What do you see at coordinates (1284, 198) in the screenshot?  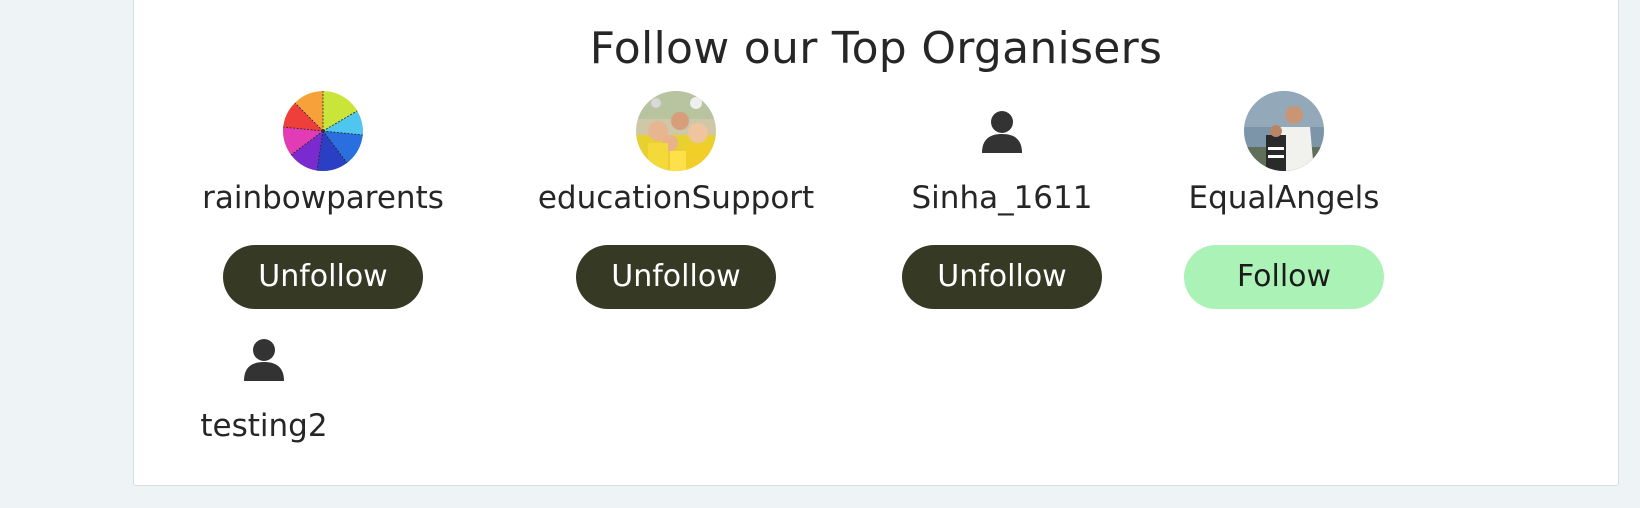 I see `organiser-username: EqualAngels` at bounding box center [1284, 198].